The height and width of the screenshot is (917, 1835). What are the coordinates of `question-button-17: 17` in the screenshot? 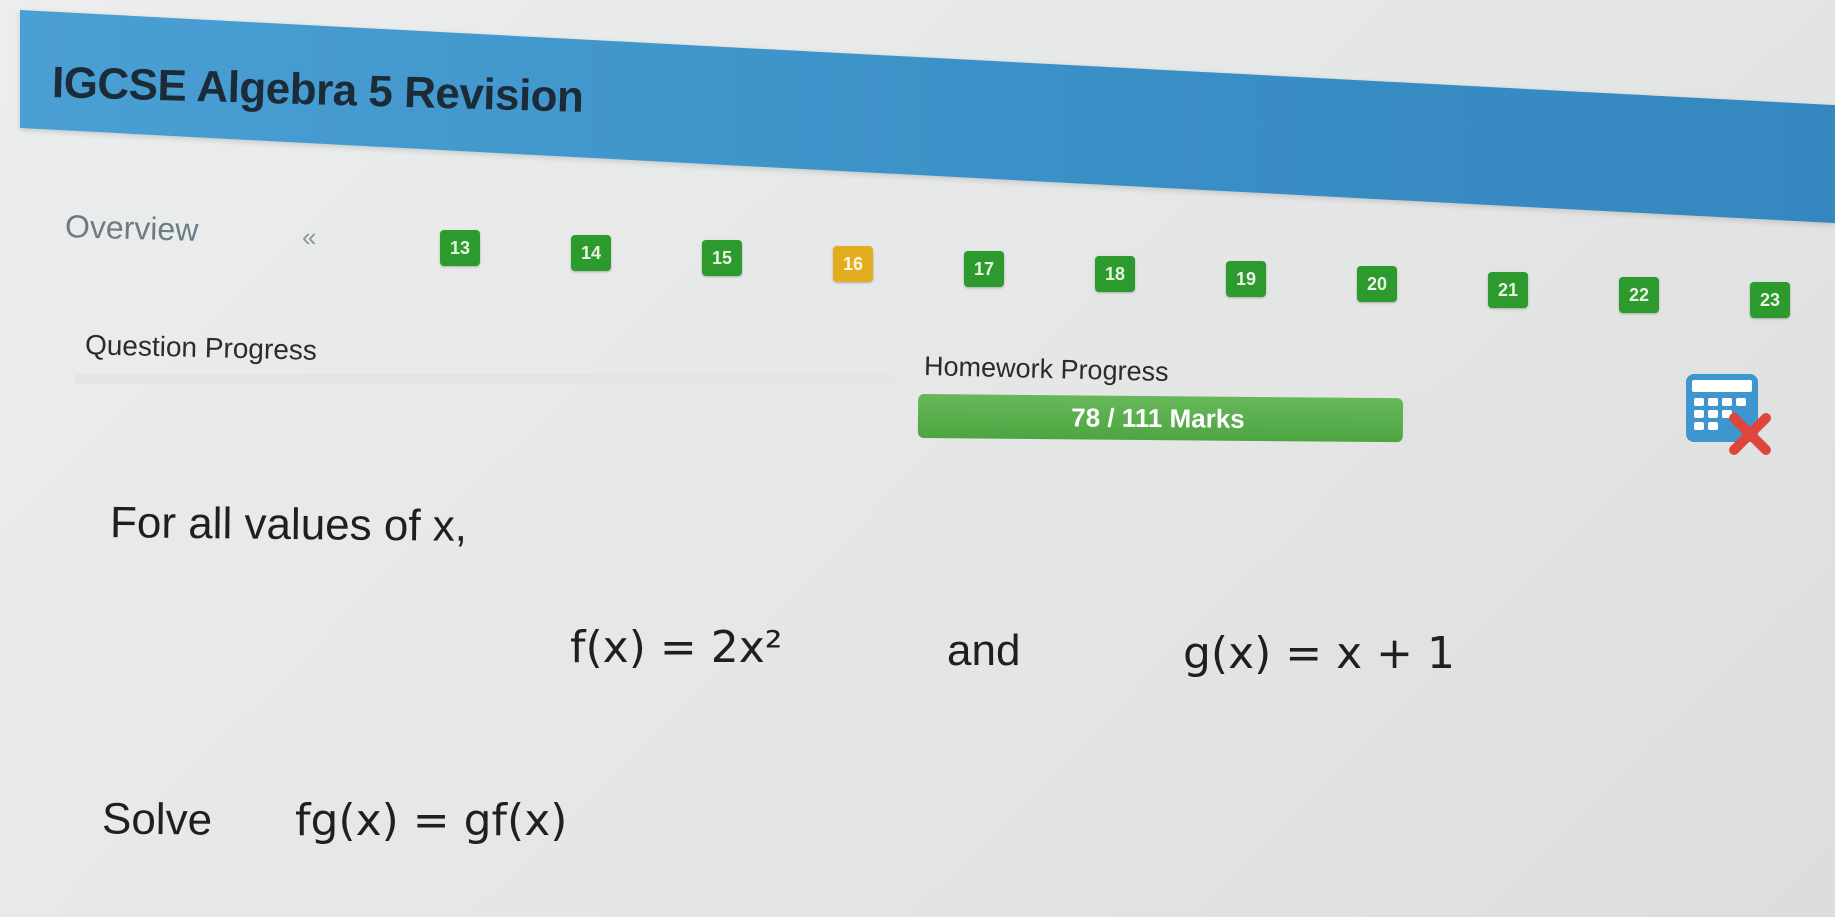 It's located at (984, 268).